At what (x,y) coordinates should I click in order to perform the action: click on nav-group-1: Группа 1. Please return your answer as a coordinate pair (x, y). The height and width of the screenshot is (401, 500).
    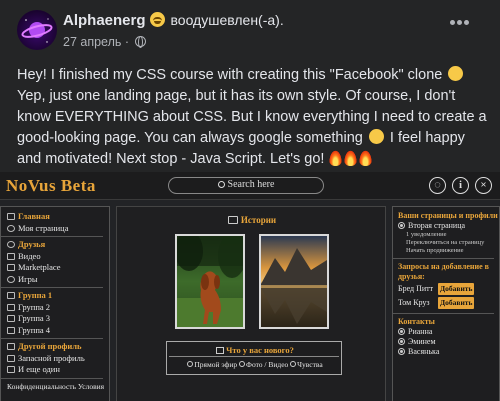
    Looking at the image, I should click on (58, 296).